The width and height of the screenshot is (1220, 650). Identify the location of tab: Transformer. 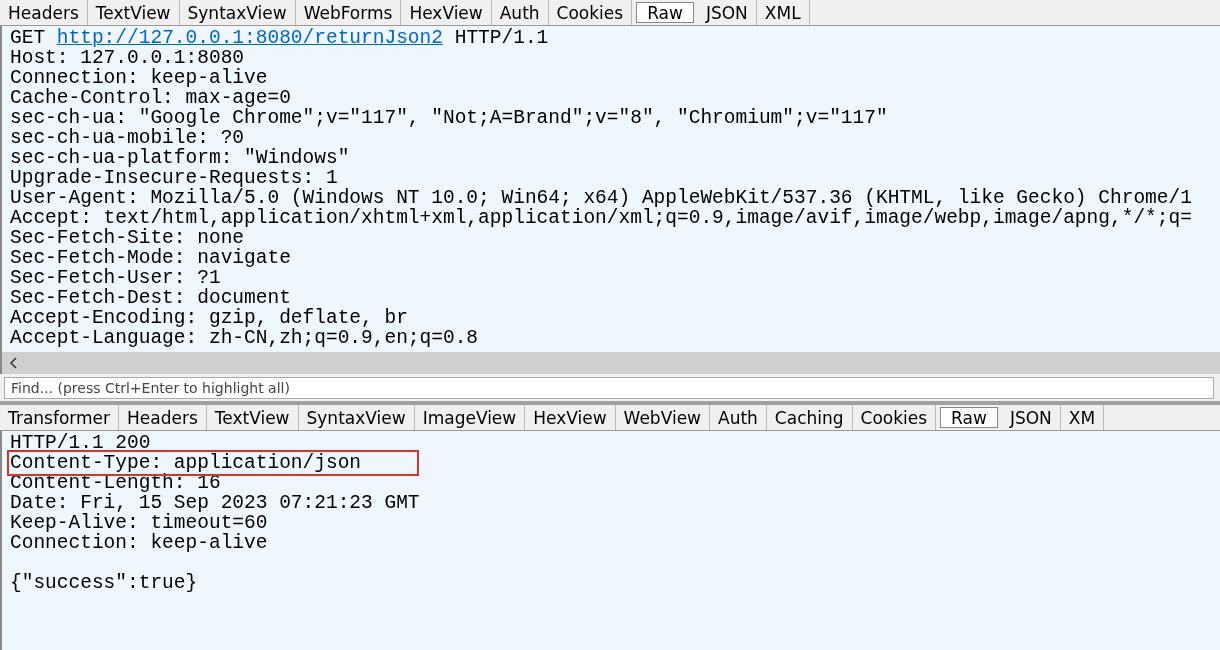
(59, 417).